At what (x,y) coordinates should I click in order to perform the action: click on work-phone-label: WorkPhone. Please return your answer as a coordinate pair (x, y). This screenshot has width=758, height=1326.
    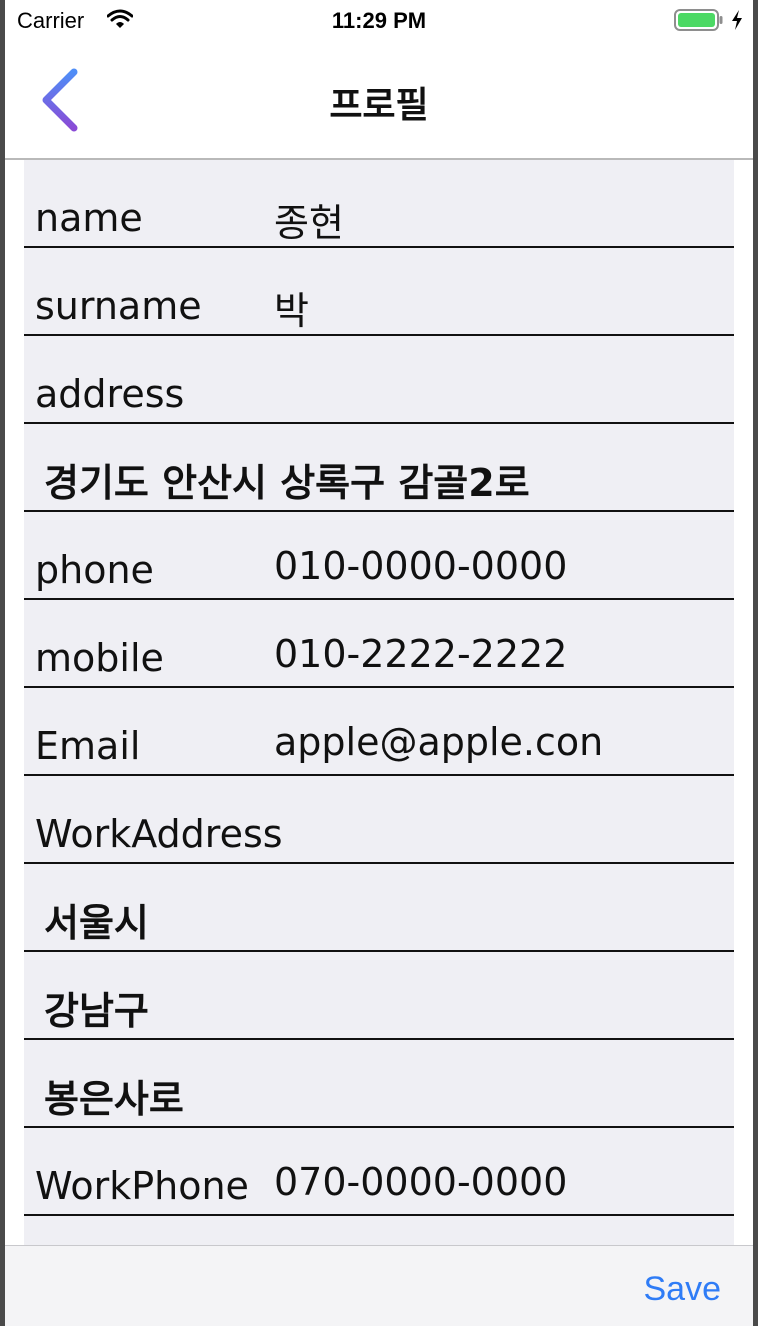
    Looking at the image, I should click on (142, 1186).